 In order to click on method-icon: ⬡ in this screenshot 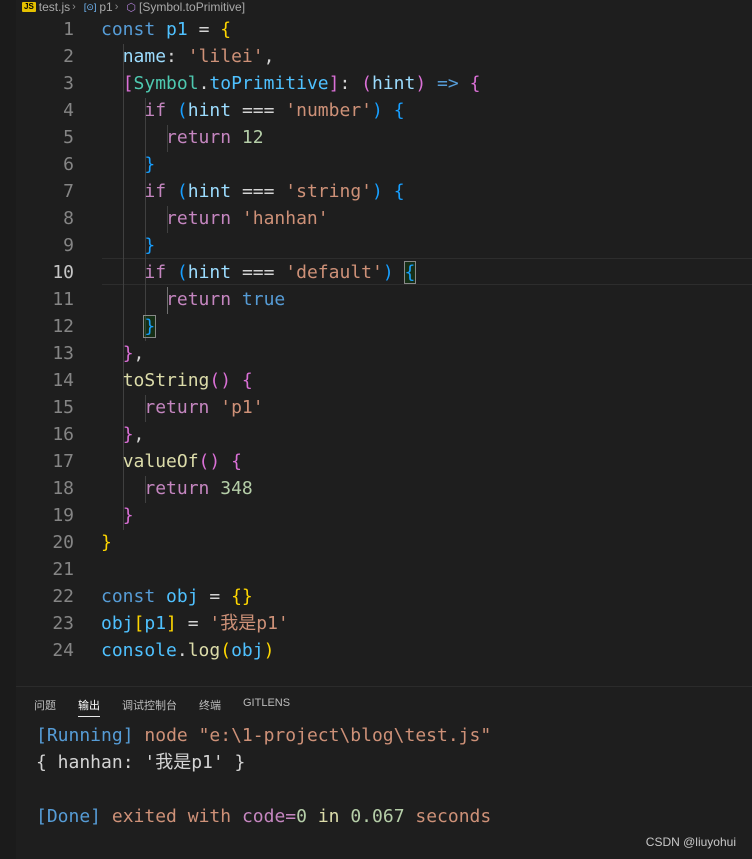, I will do `click(131, 7)`.